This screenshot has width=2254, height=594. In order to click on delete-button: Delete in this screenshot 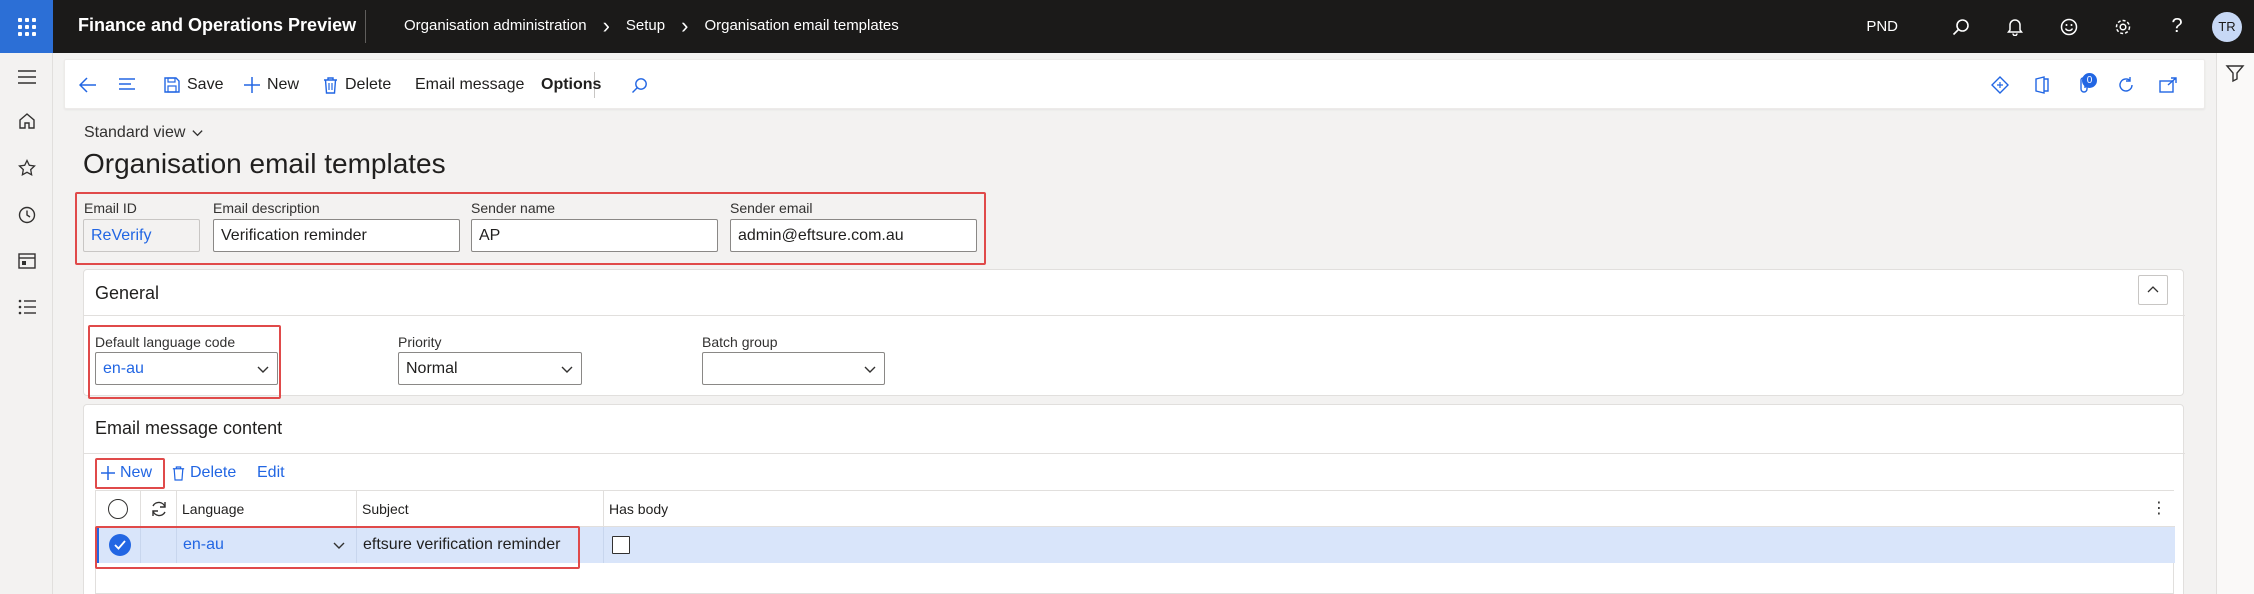, I will do `click(357, 85)`.